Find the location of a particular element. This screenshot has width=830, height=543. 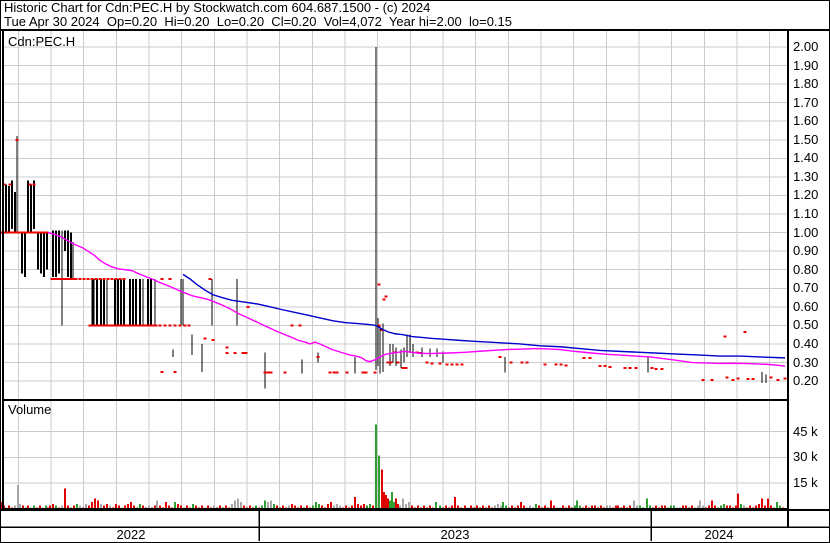

price-tick-label: 1.10 is located at coordinates (806, 213).